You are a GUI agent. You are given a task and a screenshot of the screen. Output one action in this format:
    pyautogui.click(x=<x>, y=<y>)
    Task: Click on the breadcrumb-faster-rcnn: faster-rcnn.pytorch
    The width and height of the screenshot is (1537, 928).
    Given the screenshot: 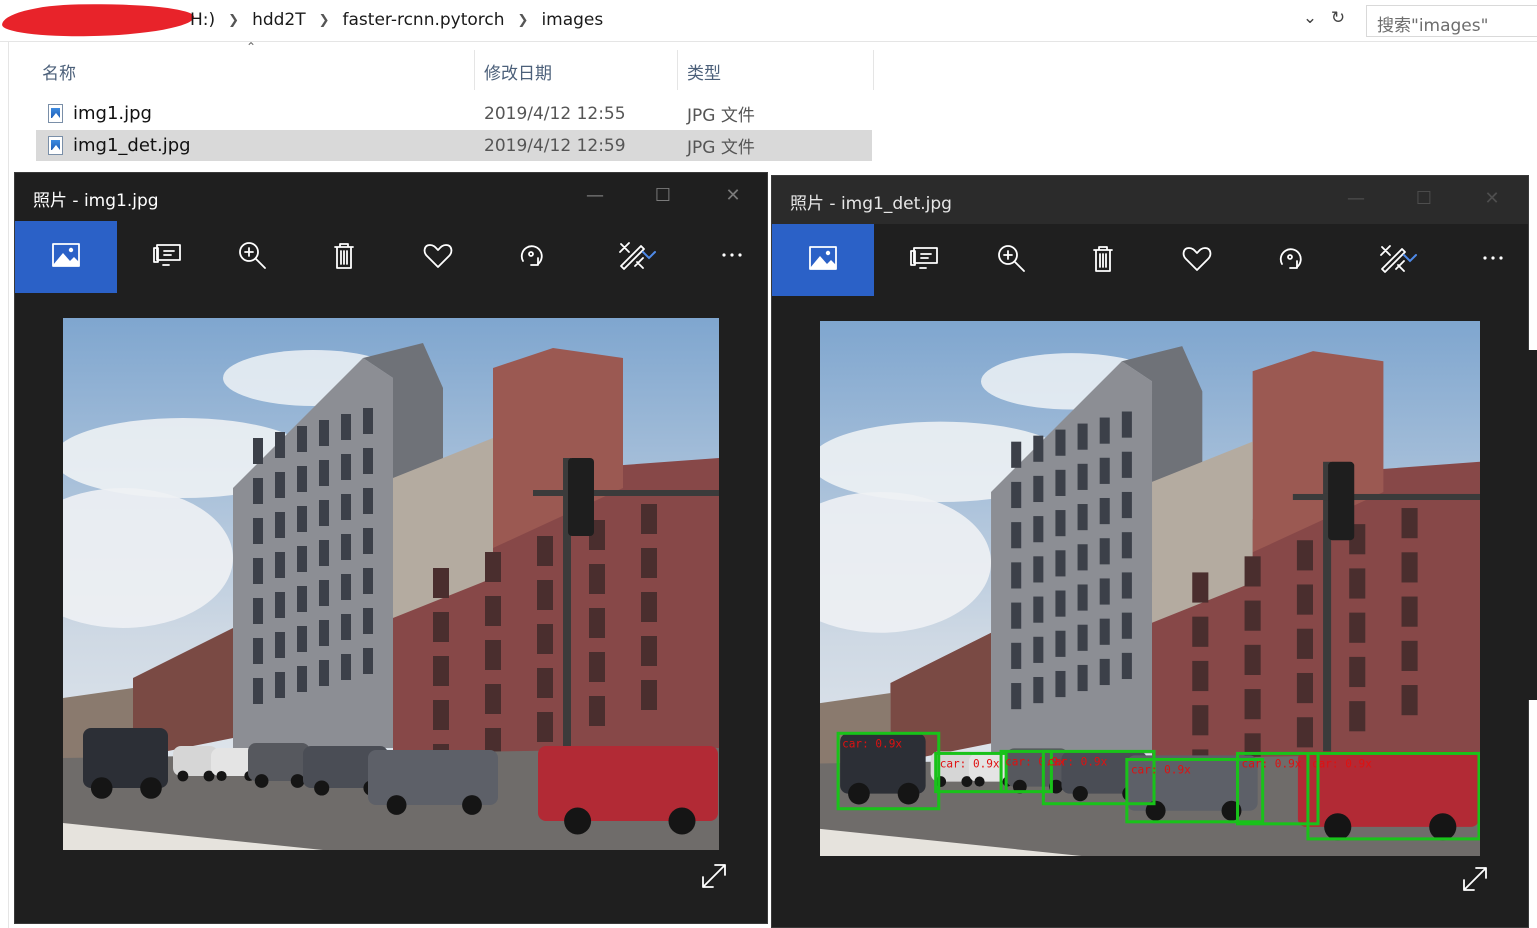 What is the action you would take?
    pyautogui.click(x=424, y=20)
    